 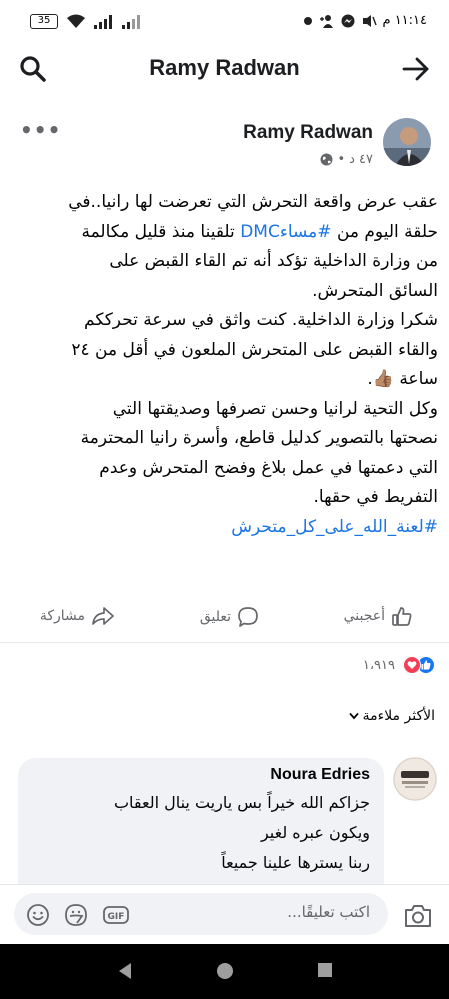 I want to click on add-friend-icon, so click(x=326, y=21).